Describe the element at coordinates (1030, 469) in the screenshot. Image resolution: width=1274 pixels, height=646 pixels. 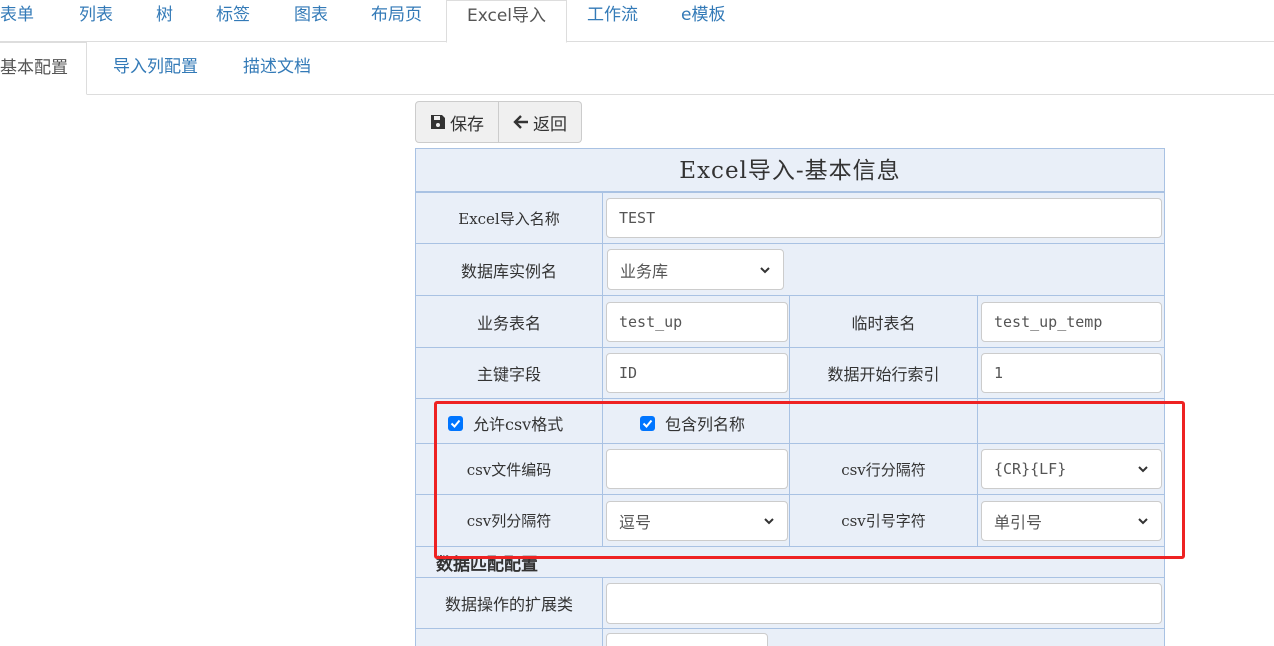
I see `csv-row-sep-value: {CR}{LF}` at that location.